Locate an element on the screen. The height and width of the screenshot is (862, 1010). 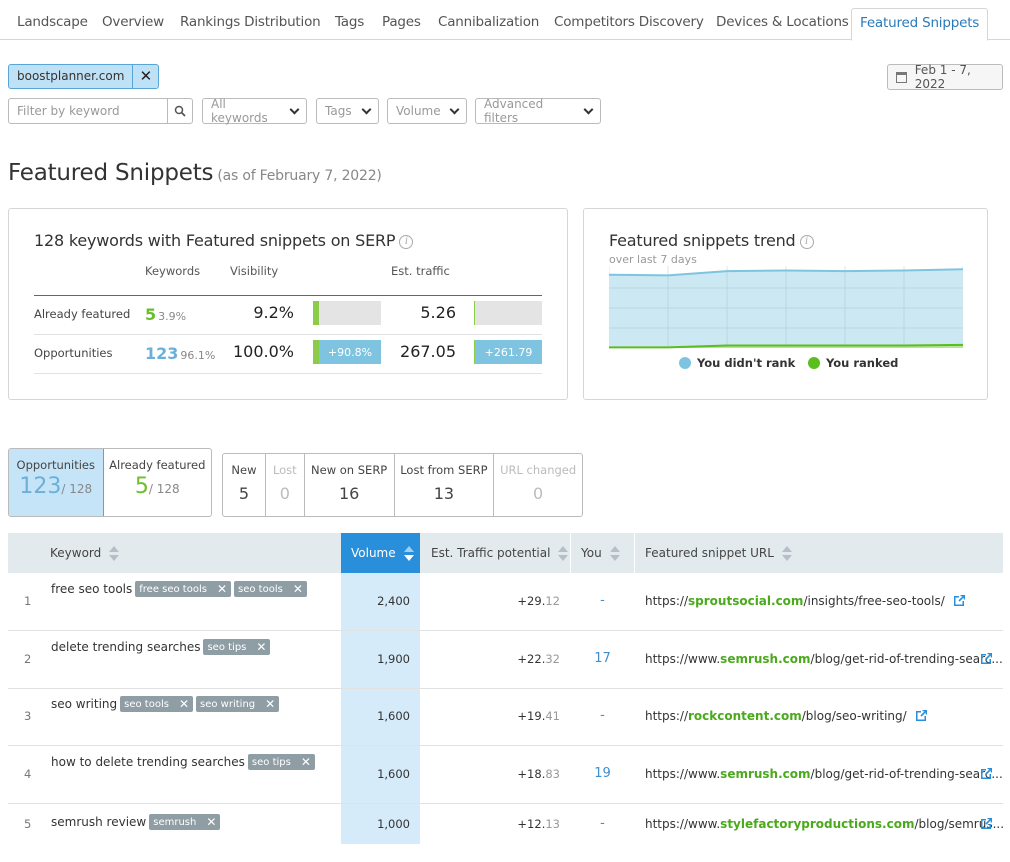
tp-int: +29. is located at coordinates (531, 601).